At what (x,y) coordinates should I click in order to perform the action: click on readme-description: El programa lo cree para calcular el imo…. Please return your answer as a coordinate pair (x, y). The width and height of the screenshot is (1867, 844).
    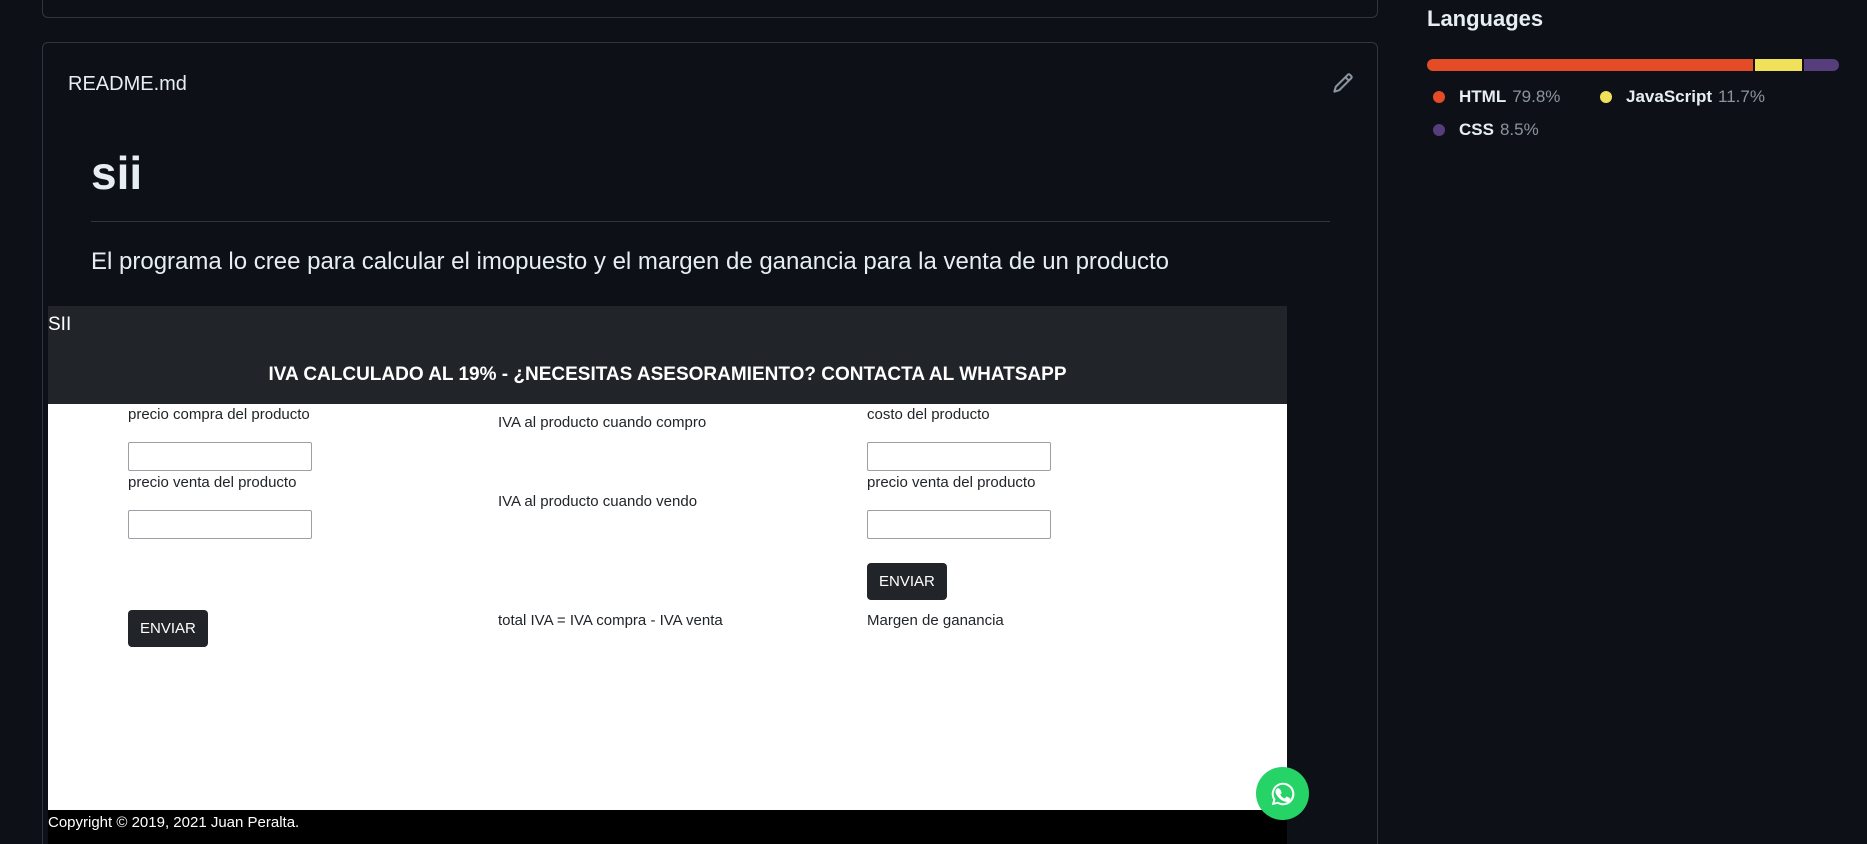
    Looking at the image, I should click on (630, 261).